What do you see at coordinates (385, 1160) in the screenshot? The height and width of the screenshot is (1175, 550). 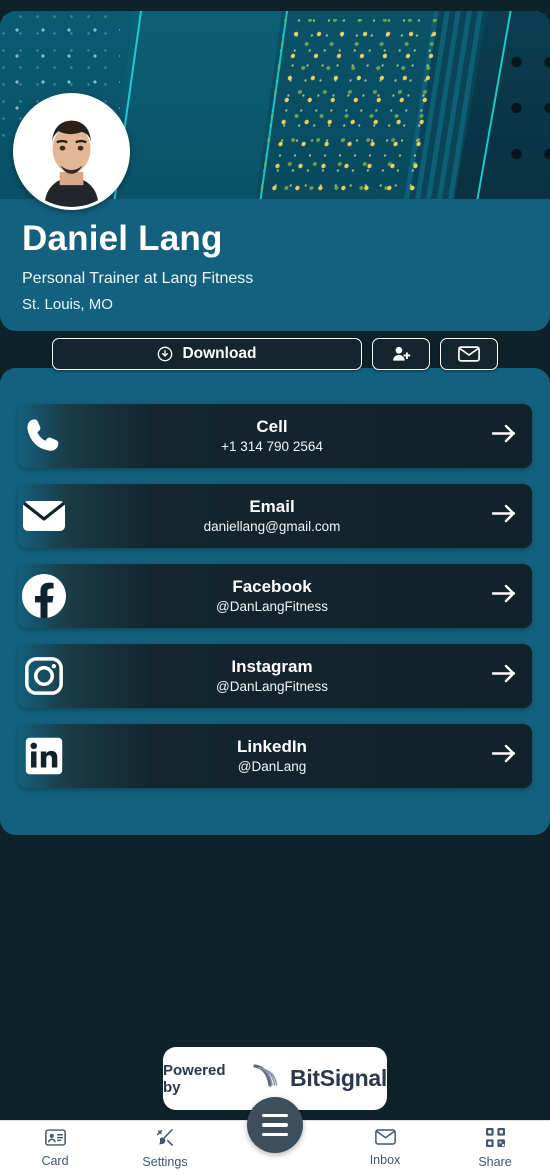 I see `nav-item-inbox-label: Inbox` at bounding box center [385, 1160].